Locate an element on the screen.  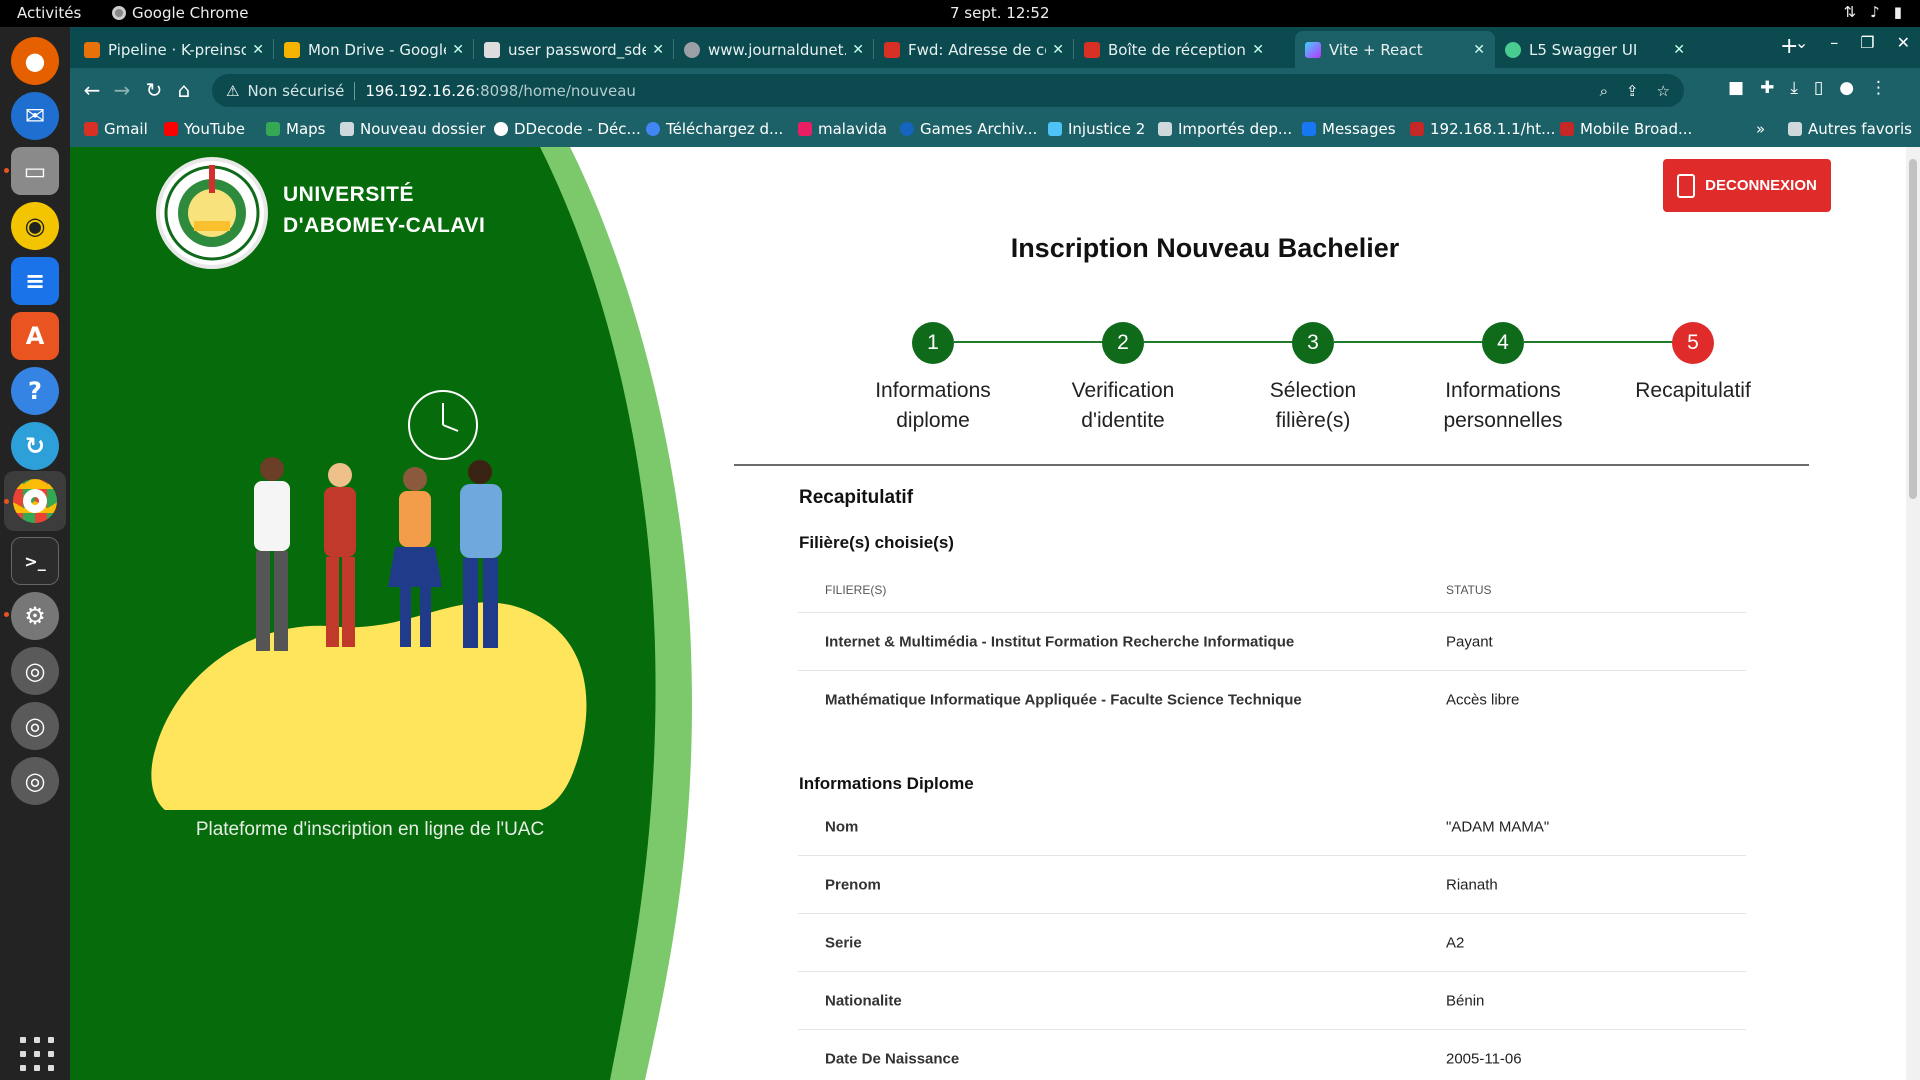
tab: www.journaldunet.f ✕ is located at coordinates (774, 49).